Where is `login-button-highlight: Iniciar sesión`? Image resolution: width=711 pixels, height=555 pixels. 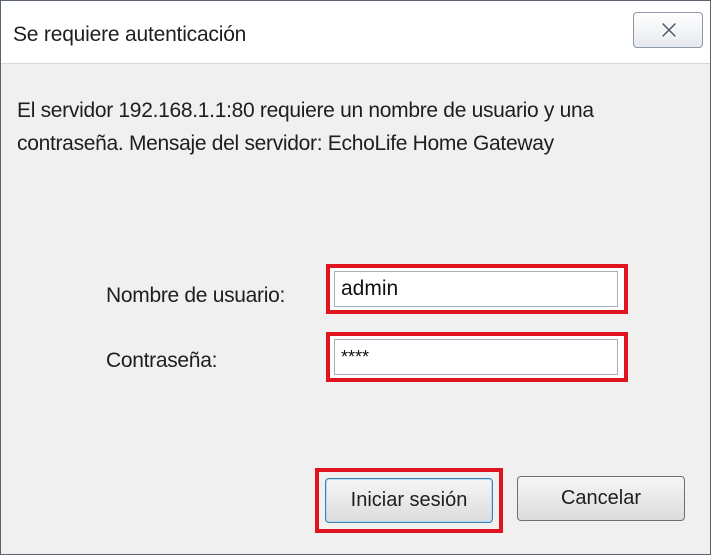
login-button-highlight: Iniciar sesión is located at coordinates (409, 500).